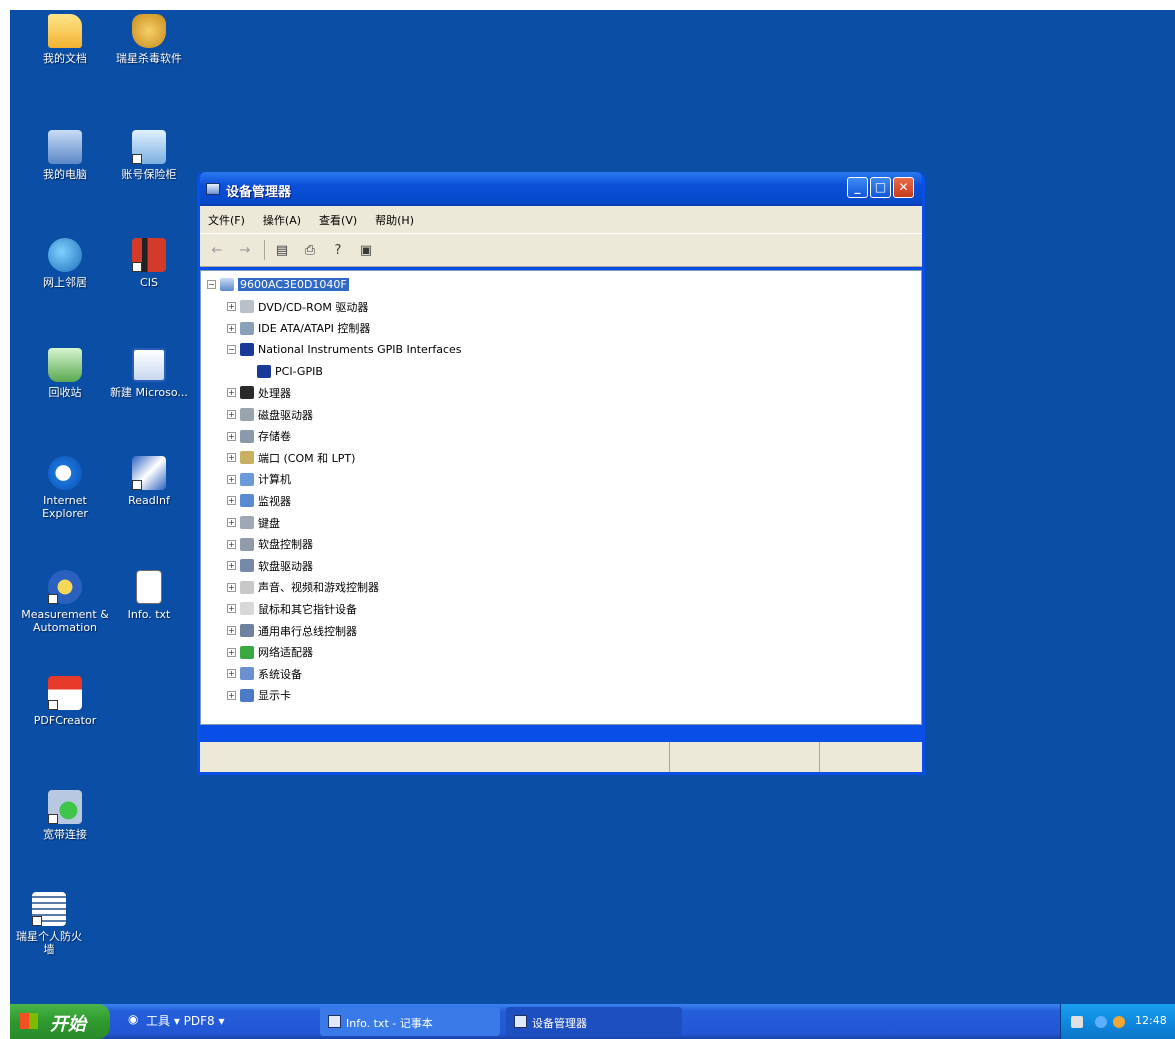  What do you see at coordinates (65, 488) in the screenshot?
I see `internet-explorer-shortcut: Internet Explorer` at bounding box center [65, 488].